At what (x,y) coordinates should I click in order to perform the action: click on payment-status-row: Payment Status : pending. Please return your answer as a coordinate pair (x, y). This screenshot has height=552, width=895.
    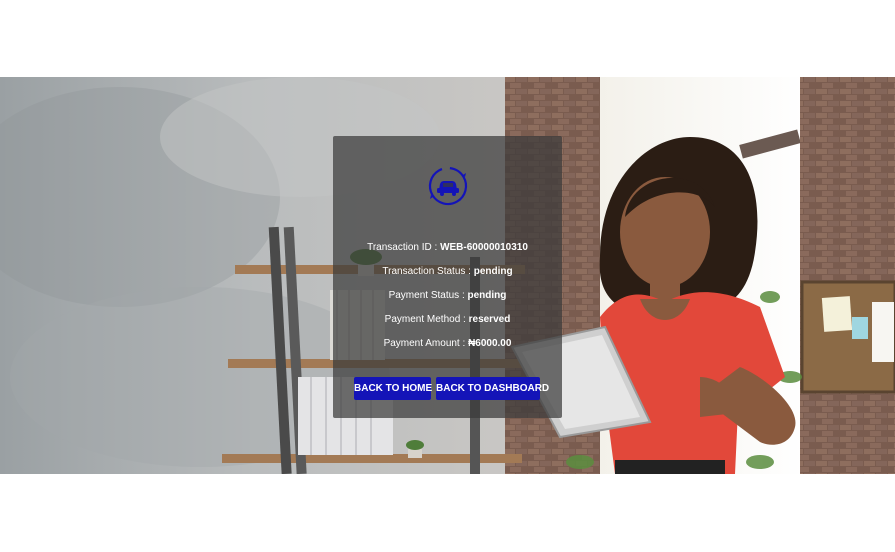
    Looking at the image, I should click on (447, 295).